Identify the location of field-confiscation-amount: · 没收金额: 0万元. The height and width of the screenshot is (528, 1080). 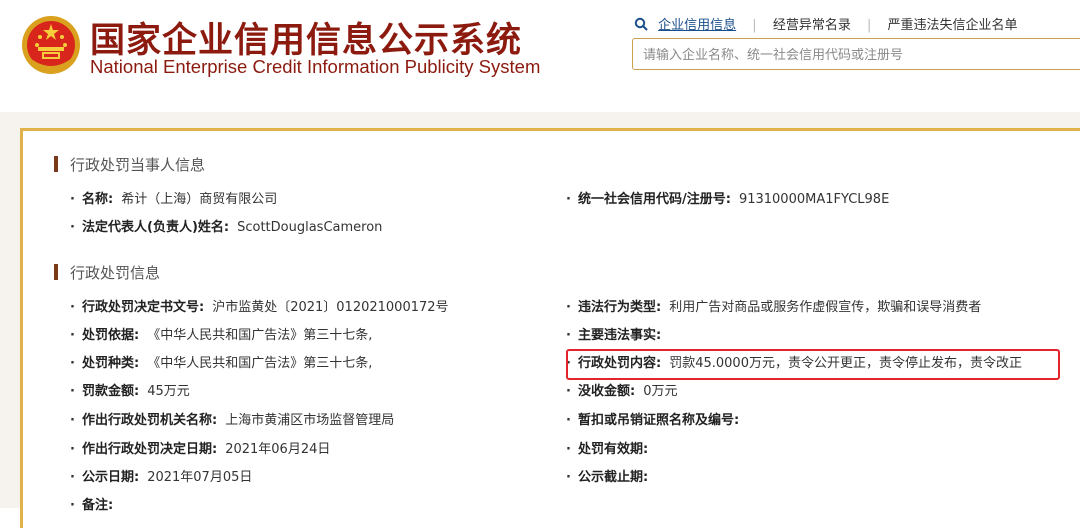
(622, 391).